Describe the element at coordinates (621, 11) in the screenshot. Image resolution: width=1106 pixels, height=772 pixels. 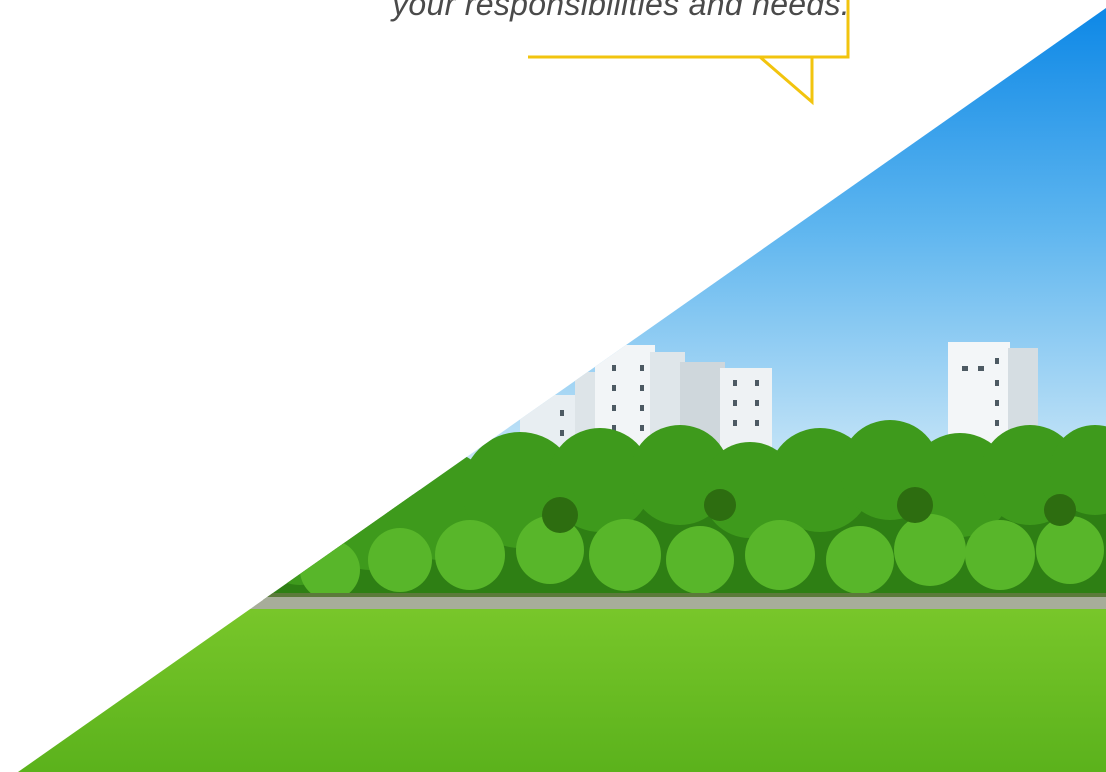
I see `callout-text-overlay: your responsibilities and needs.` at that location.